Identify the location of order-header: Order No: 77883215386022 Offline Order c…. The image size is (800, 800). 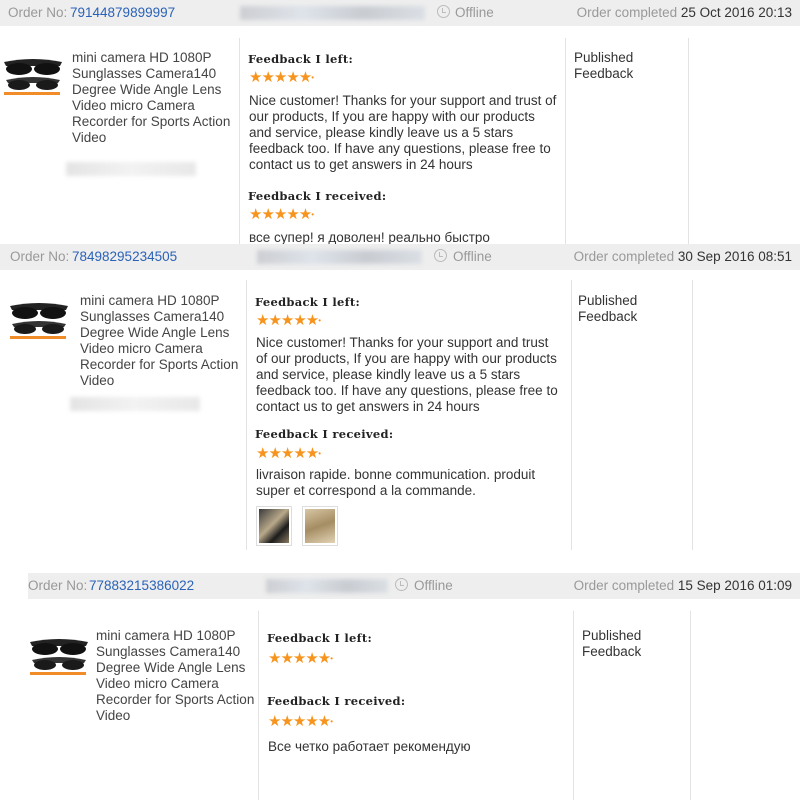
(414, 586).